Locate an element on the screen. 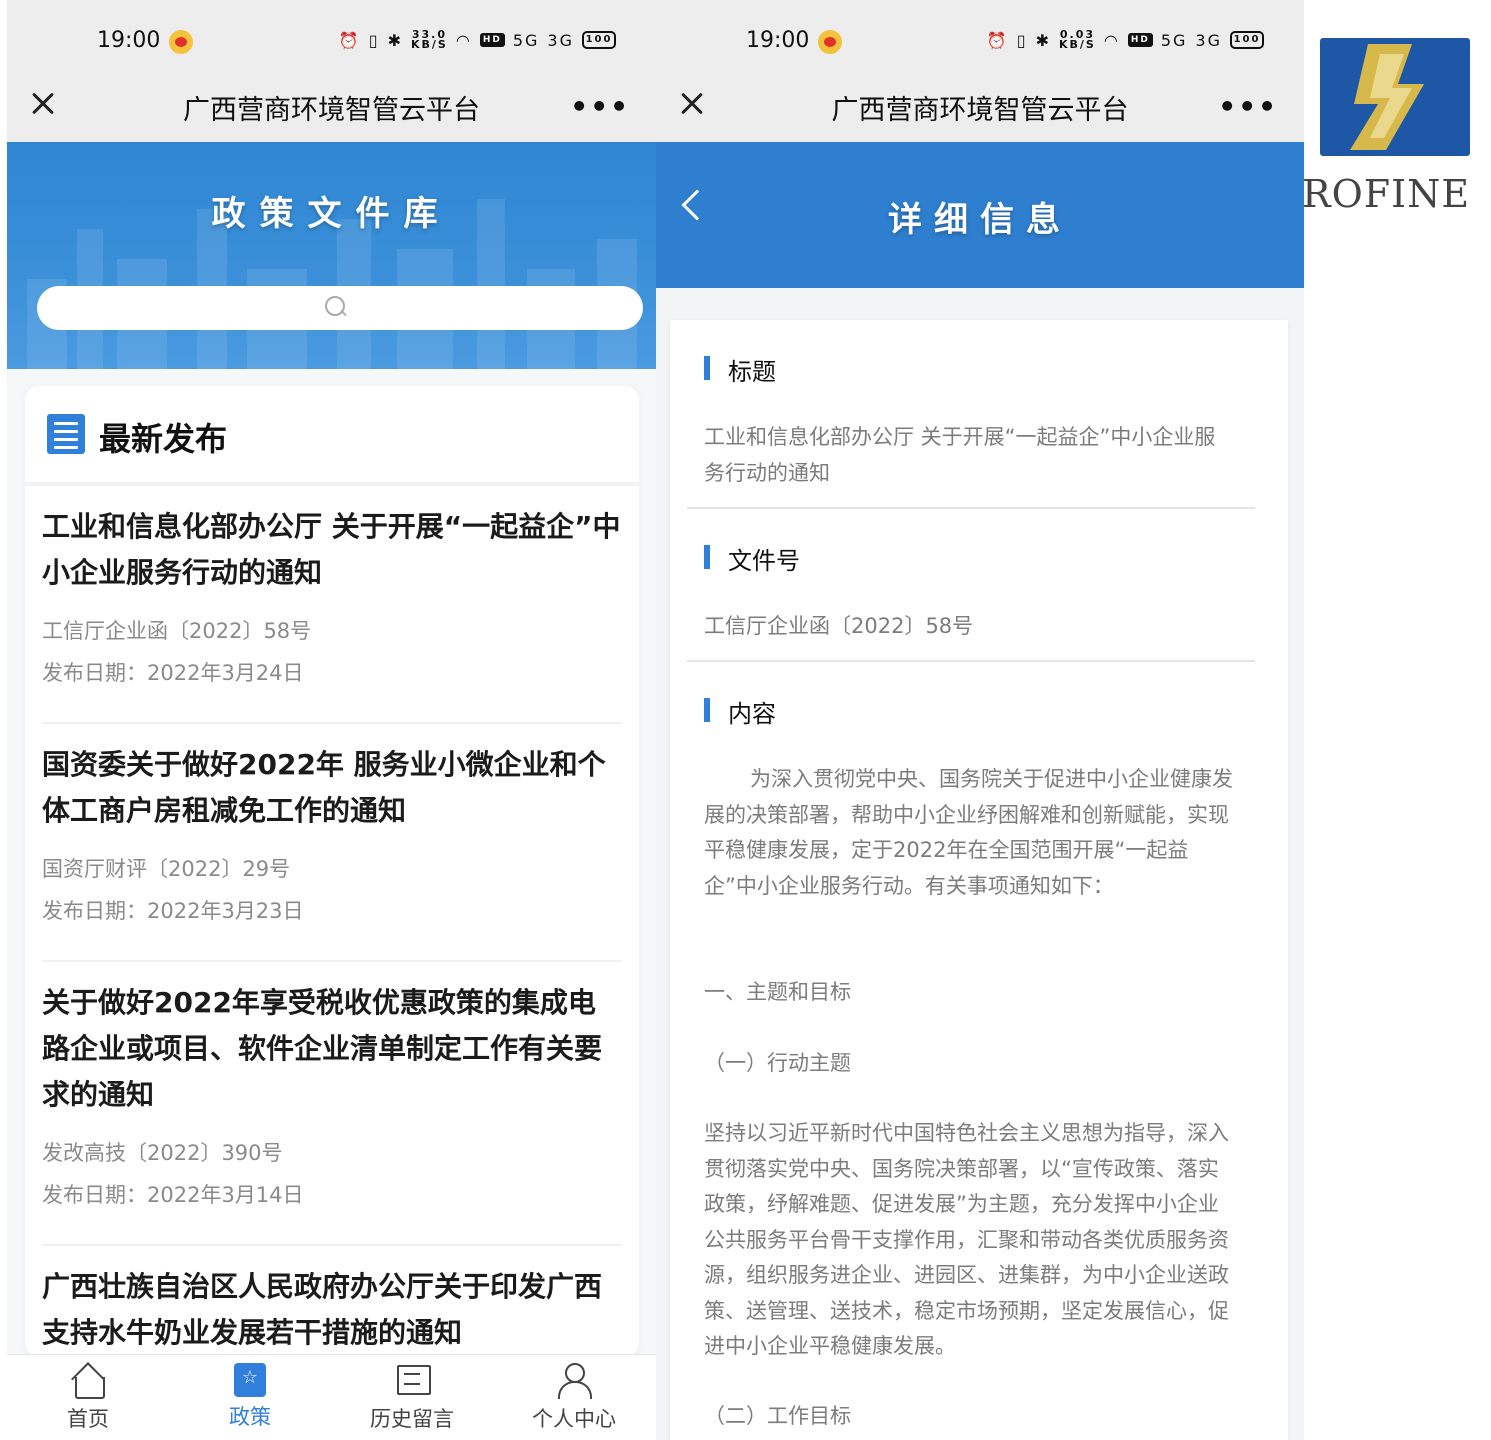 This screenshot has height=1440, width=1491. content-subheading: （一）行动主题 is located at coordinates (777, 1063).